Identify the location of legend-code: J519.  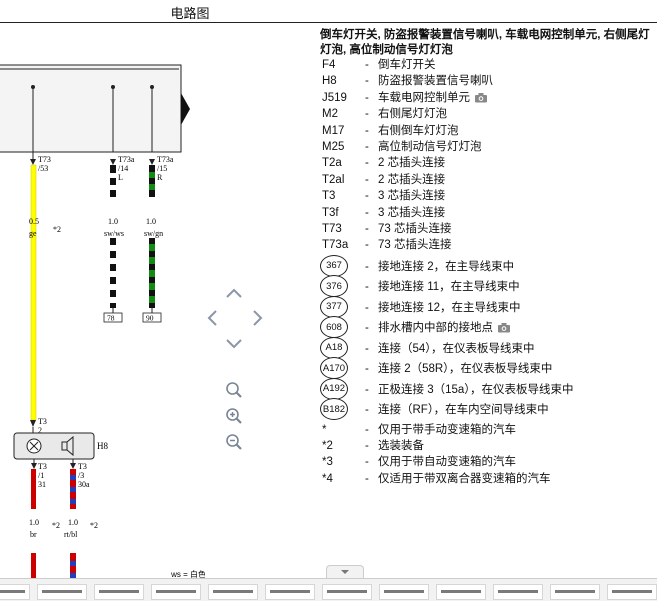
(334, 97).